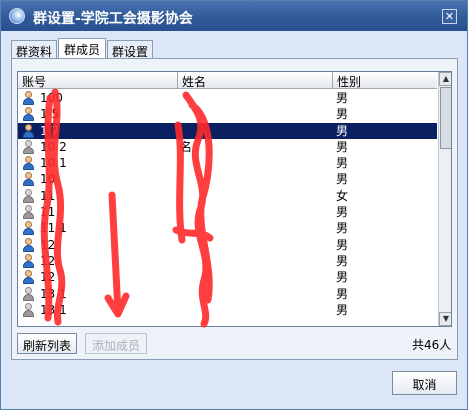 The image size is (468, 410). I want to click on table-row: 1 7 男, so click(227, 130).